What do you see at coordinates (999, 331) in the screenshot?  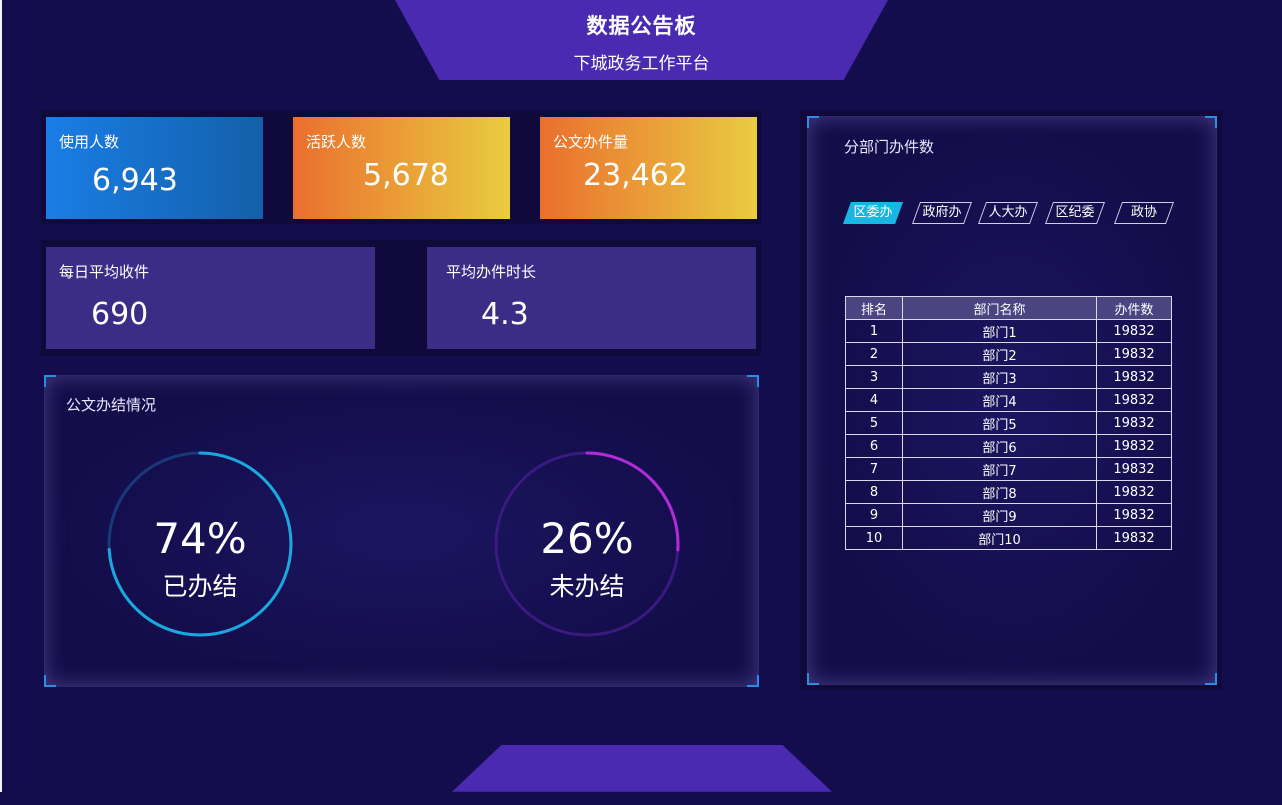 I see `dept-cell: 部门1` at bounding box center [999, 331].